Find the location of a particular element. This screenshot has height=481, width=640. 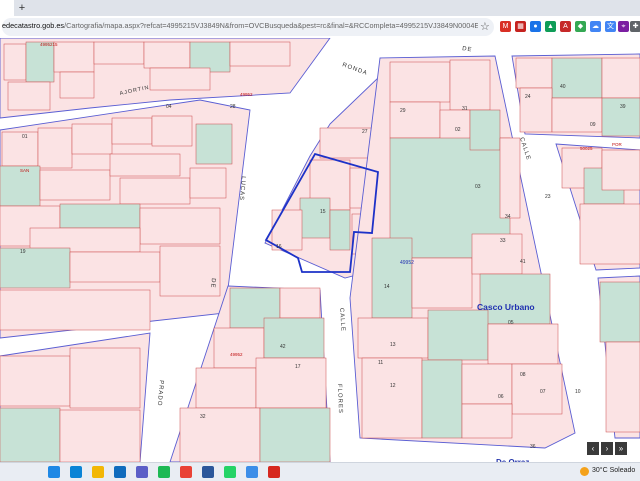

spotify-icon is located at coordinates (164, 472).